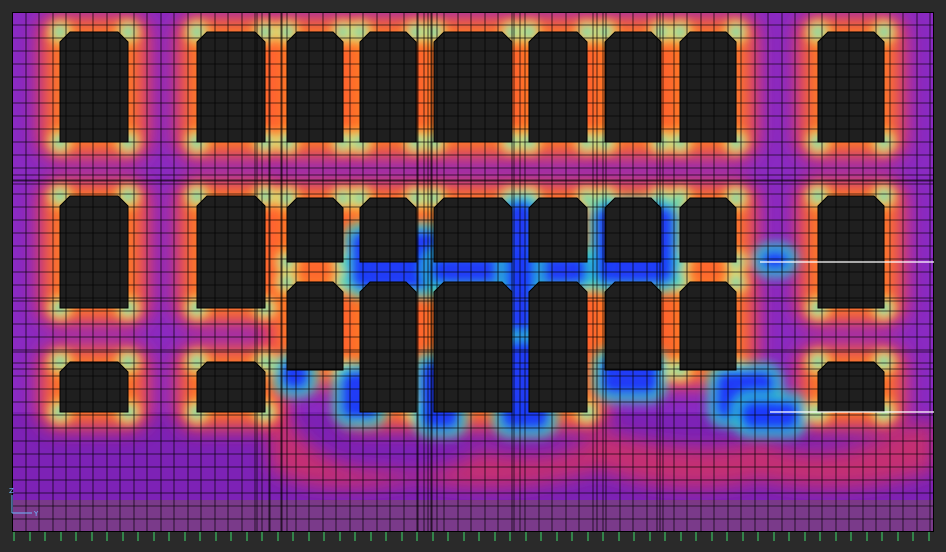  Describe the element at coordinates (775, 260) in the screenshot. I see `zone-blue` at that location.